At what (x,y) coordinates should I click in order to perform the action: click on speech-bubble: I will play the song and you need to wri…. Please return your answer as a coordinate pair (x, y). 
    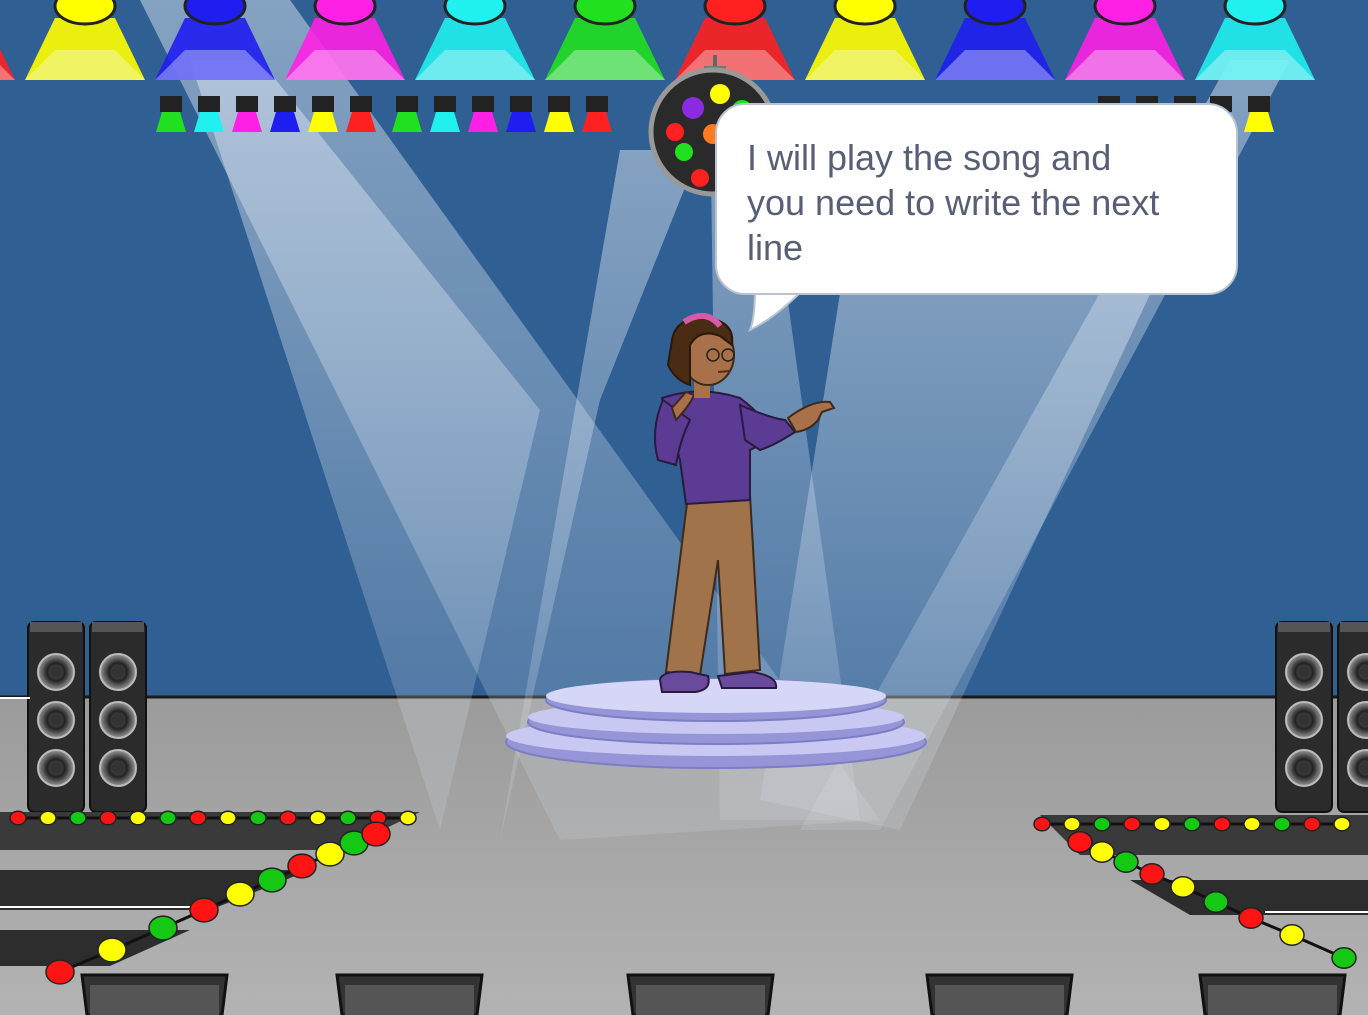
    Looking at the image, I should click on (976, 199).